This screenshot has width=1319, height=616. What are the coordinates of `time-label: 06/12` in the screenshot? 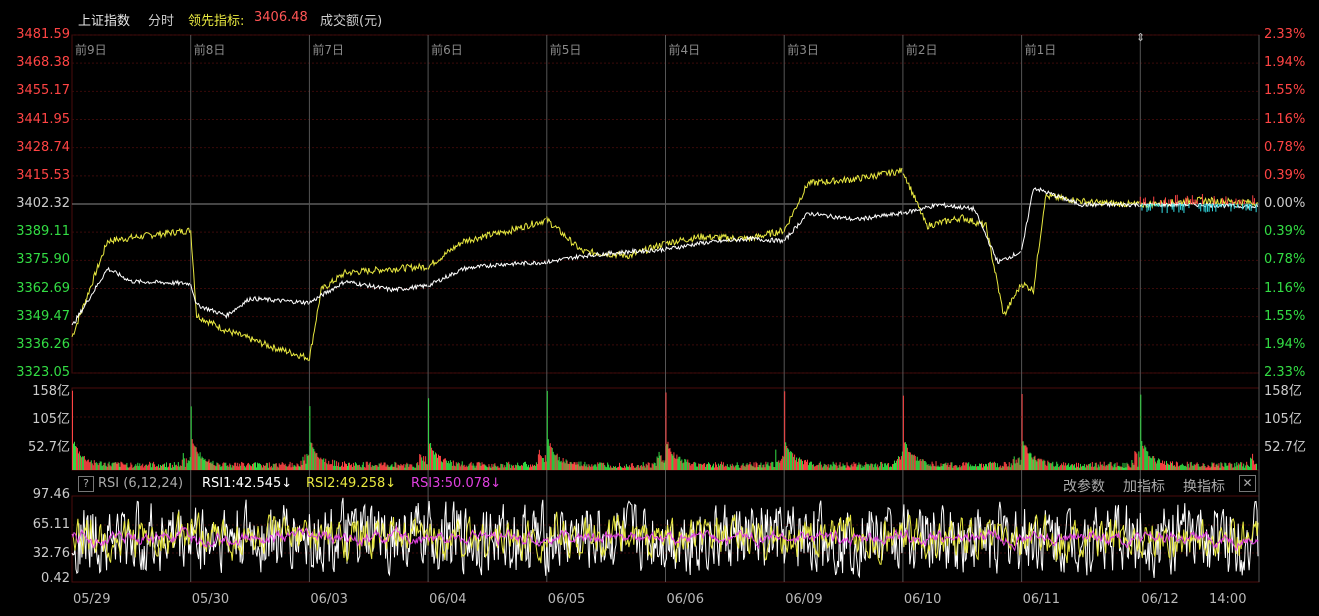 It's located at (1160, 599).